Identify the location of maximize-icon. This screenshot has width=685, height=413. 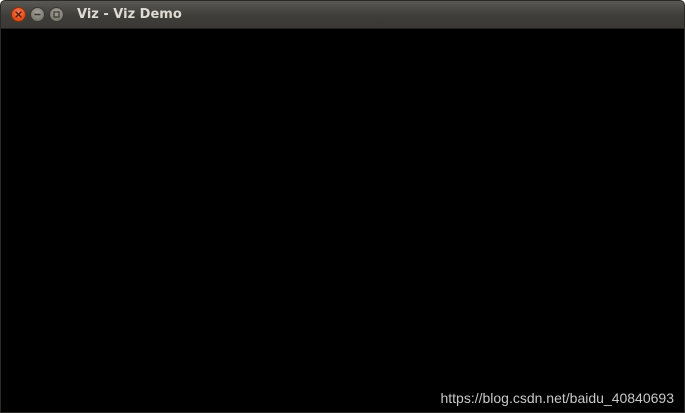
(56, 14).